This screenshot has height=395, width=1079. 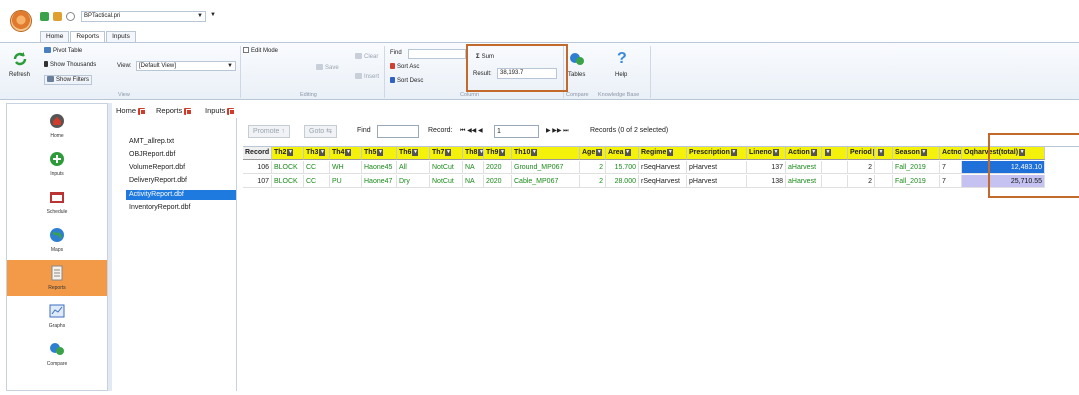 I want to click on file-selector: BPTactical.pri ▼, so click(x=143, y=16).